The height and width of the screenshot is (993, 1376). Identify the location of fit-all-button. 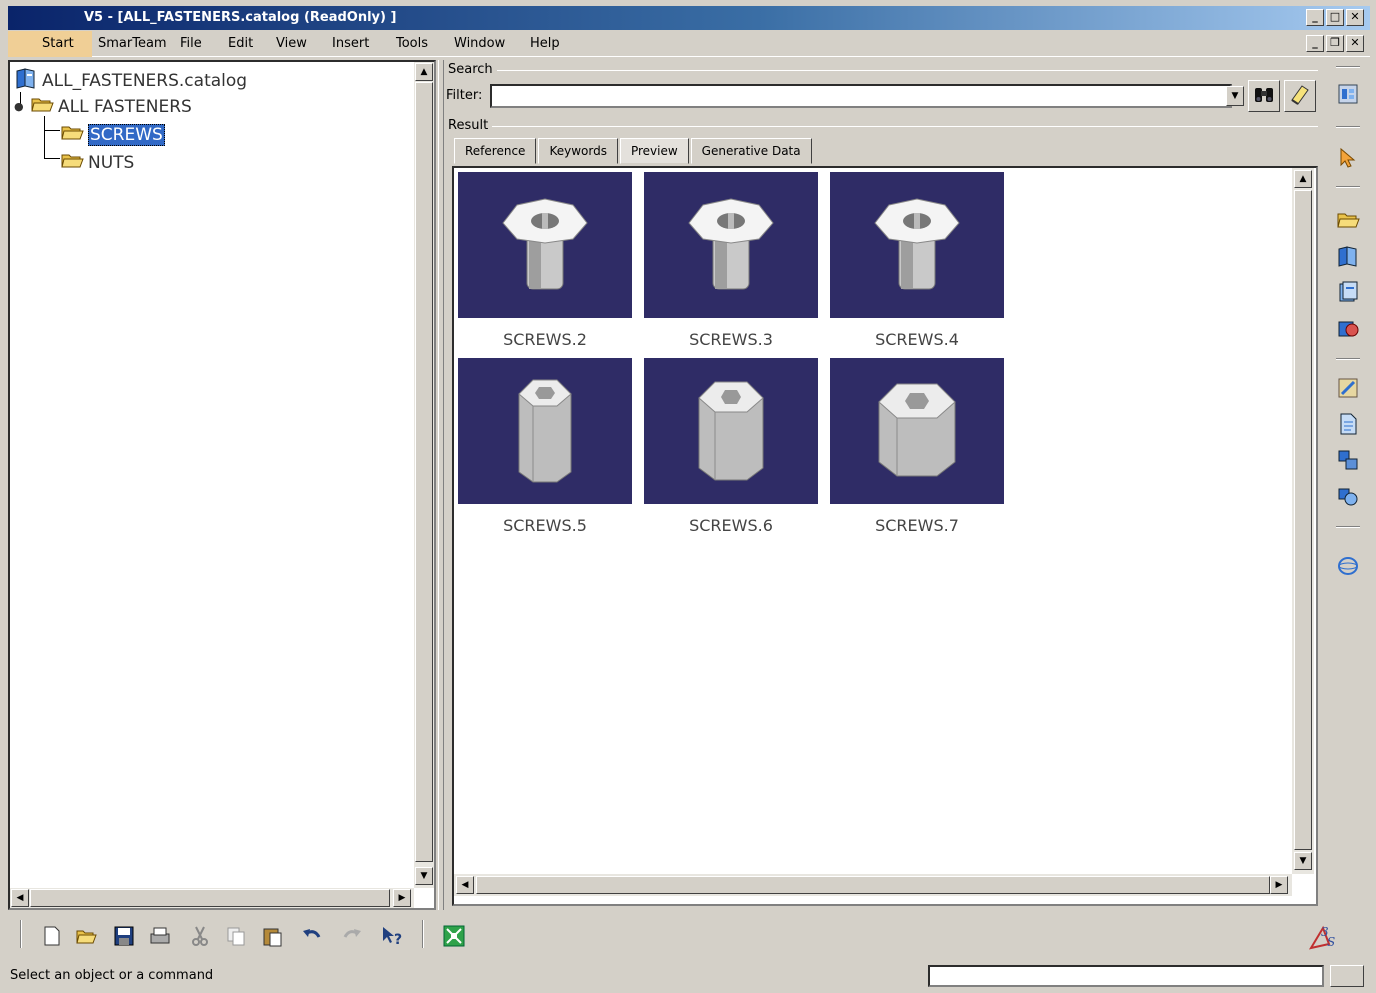
(454, 938).